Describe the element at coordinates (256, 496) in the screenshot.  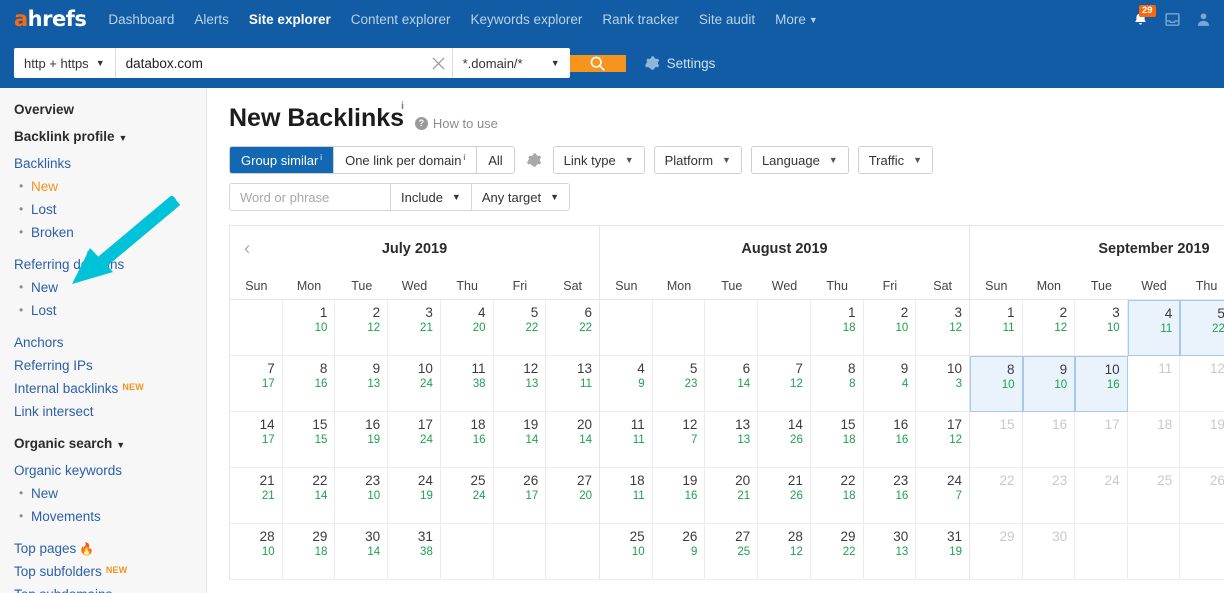
I see `calendar-day-cell: 21 21` at that location.